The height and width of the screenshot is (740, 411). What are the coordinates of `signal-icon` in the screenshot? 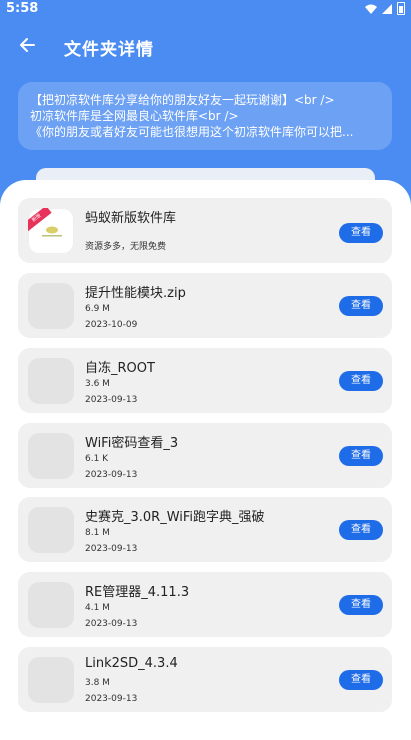 It's located at (387, 8).